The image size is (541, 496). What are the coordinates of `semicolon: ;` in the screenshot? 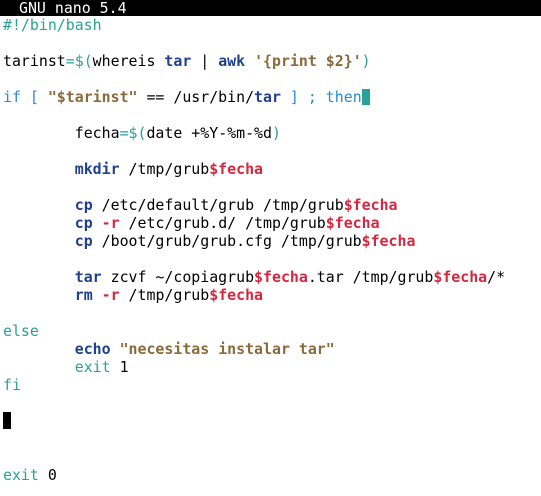 It's located at (312, 97).